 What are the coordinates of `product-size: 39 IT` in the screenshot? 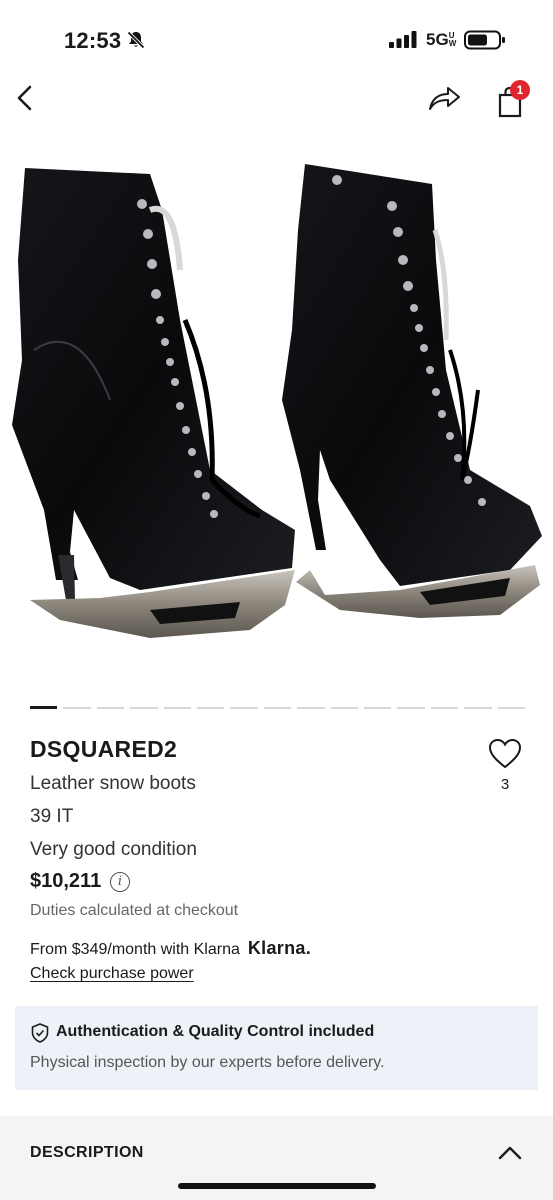 It's located at (52, 816).